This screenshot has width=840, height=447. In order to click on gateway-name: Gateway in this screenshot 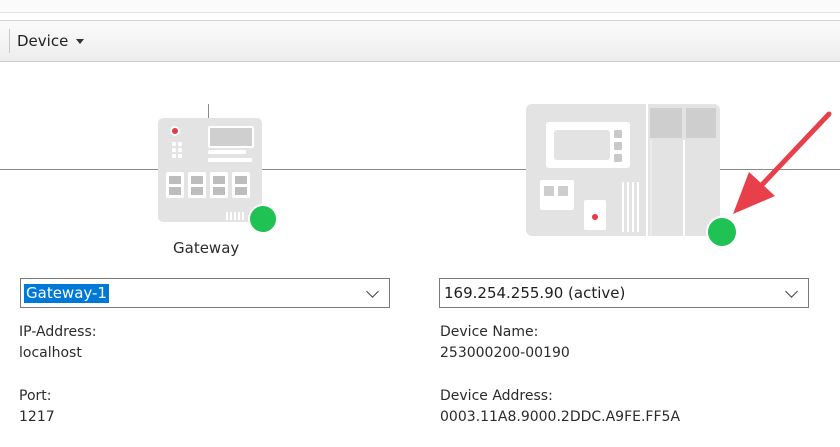, I will do `click(206, 248)`.